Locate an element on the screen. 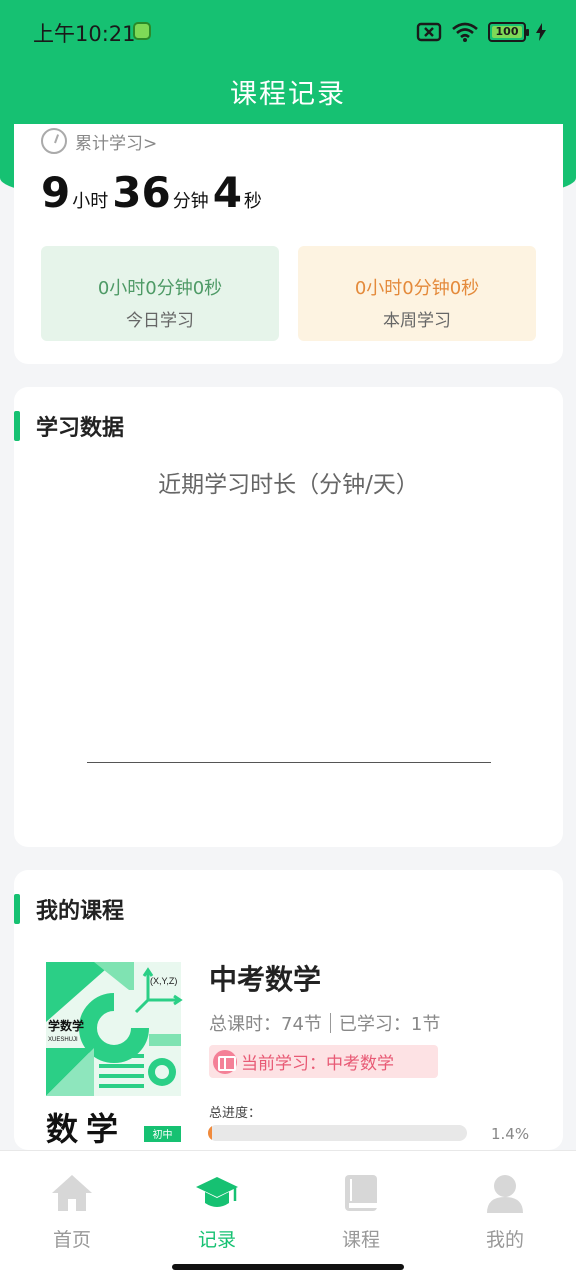 This screenshot has height=1280, width=576. progress-label: 总进度： is located at coordinates (235, 1113).